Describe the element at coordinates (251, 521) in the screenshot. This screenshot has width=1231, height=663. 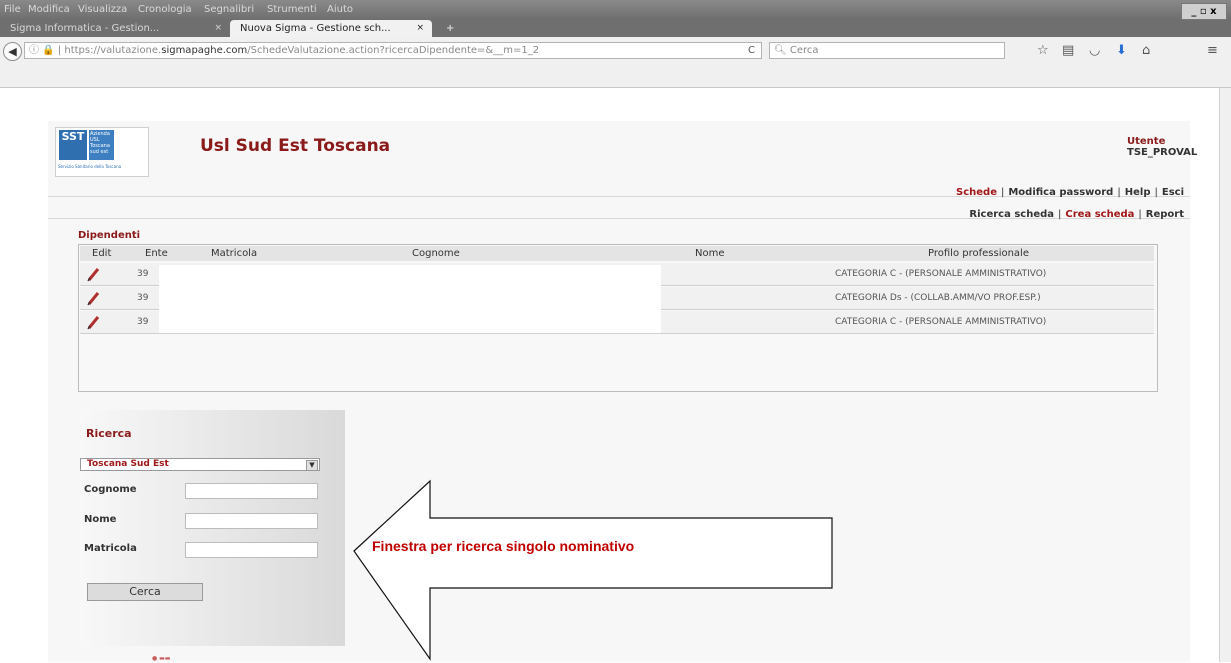
I see `nome-field` at that location.